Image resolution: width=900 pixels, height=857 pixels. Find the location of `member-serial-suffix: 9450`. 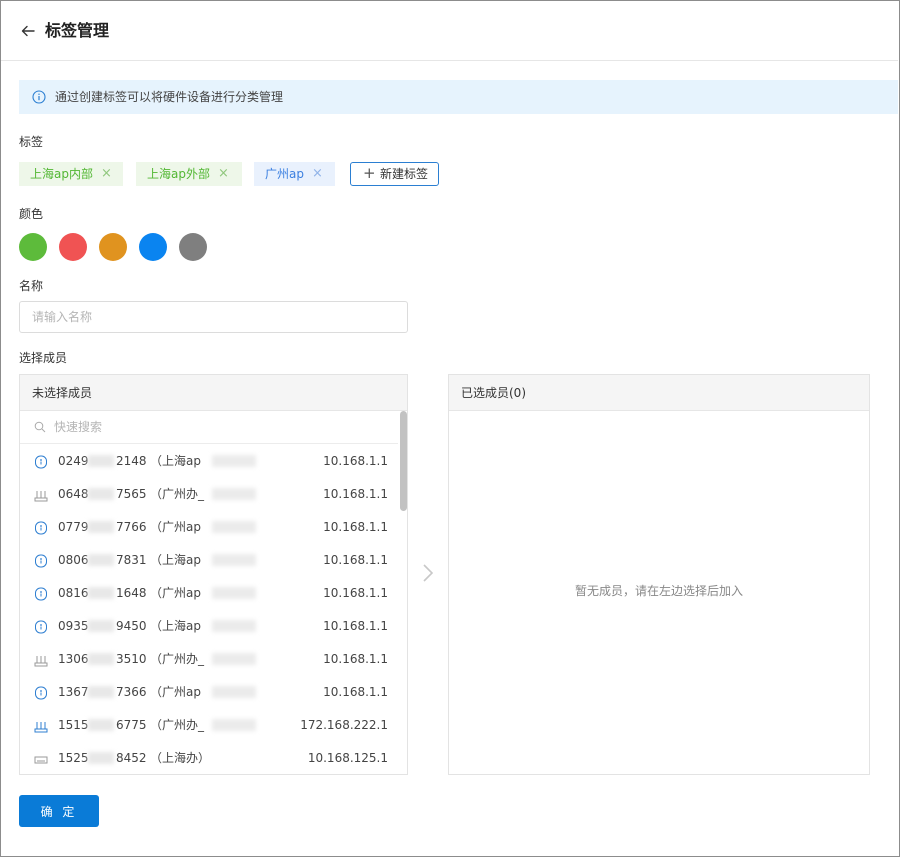

member-serial-suffix: 9450 is located at coordinates (131, 626).